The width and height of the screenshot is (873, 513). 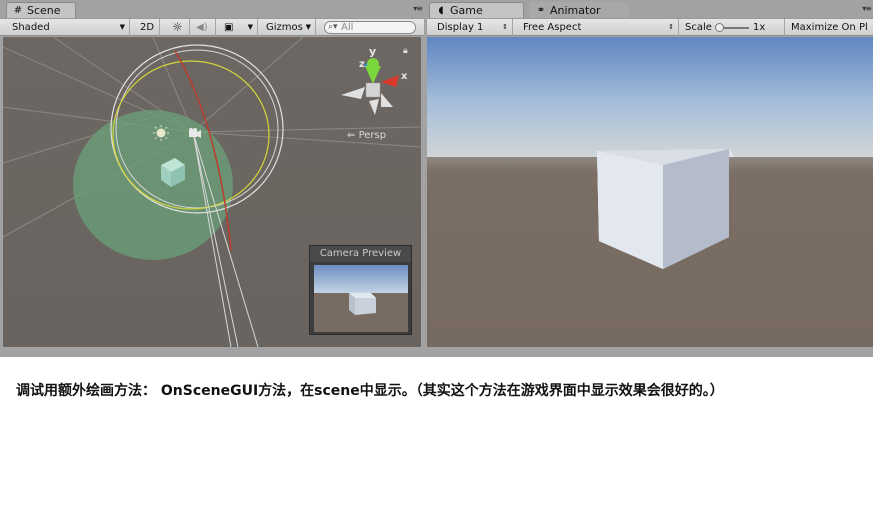 What do you see at coordinates (719, 27) in the screenshot?
I see `scale-slider-thumb` at bounding box center [719, 27].